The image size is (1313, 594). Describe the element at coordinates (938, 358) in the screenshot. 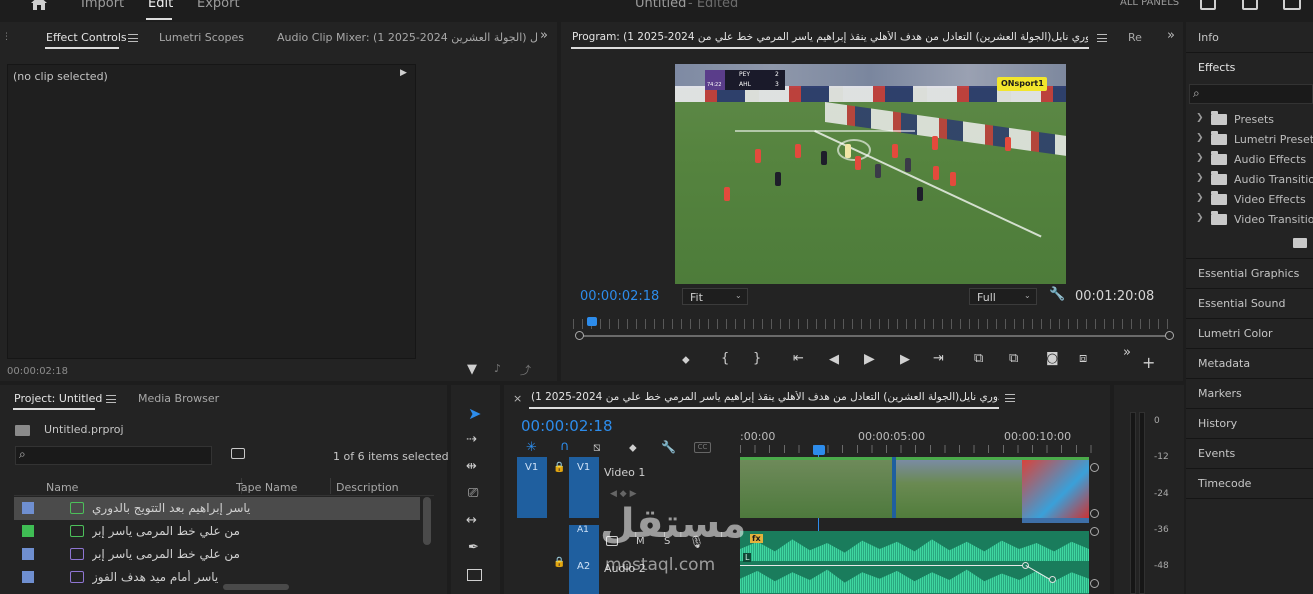

I see `go-to-out-icon: ⇥` at that location.